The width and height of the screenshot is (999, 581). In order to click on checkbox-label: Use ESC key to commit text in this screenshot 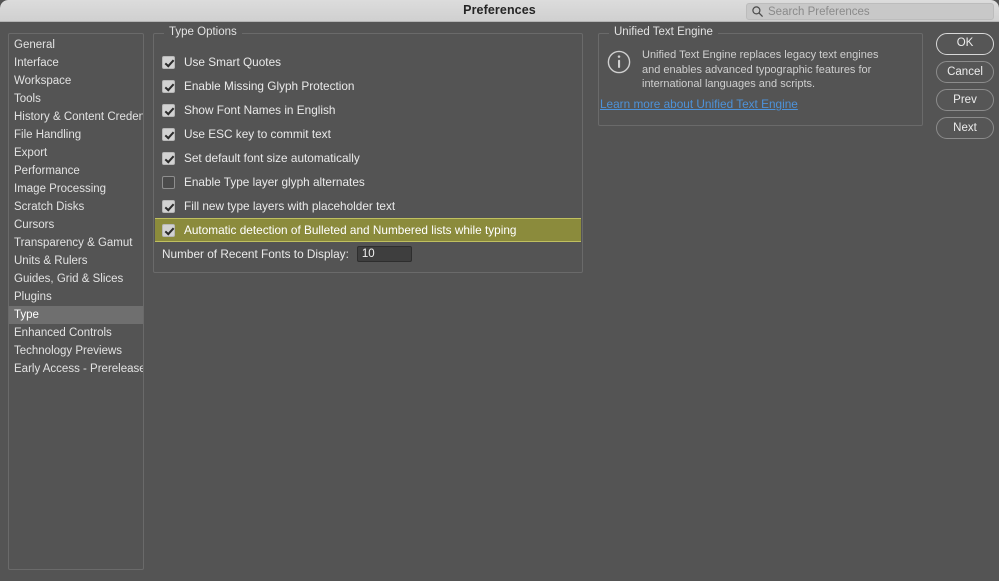, I will do `click(257, 134)`.